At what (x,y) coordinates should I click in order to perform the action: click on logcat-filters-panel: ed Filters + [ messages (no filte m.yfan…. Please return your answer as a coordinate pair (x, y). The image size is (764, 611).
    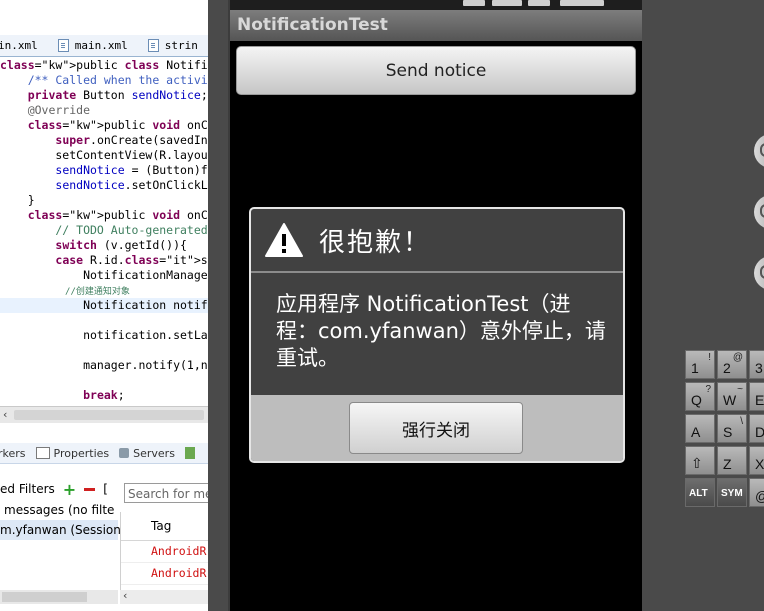
    Looking at the image, I should click on (60, 509).